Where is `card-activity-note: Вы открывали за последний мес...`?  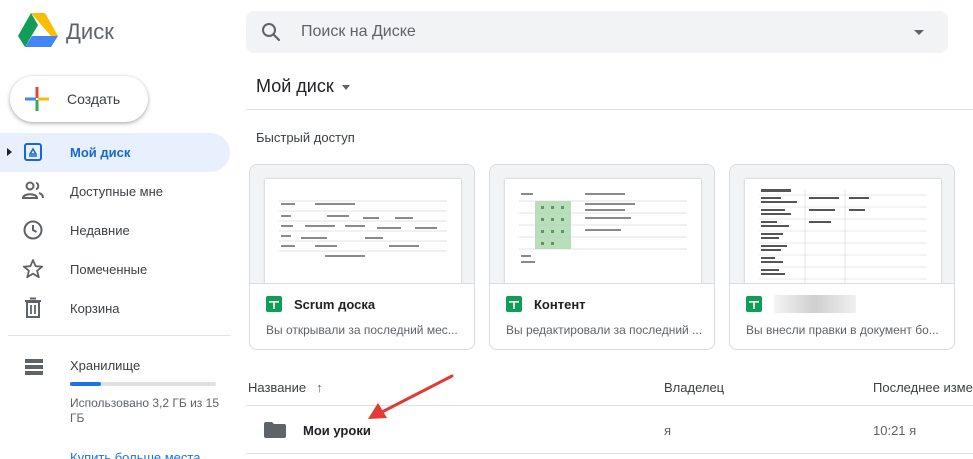 card-activity-note: Вы открывали за последний мес... is located at coordinates (362, 330).